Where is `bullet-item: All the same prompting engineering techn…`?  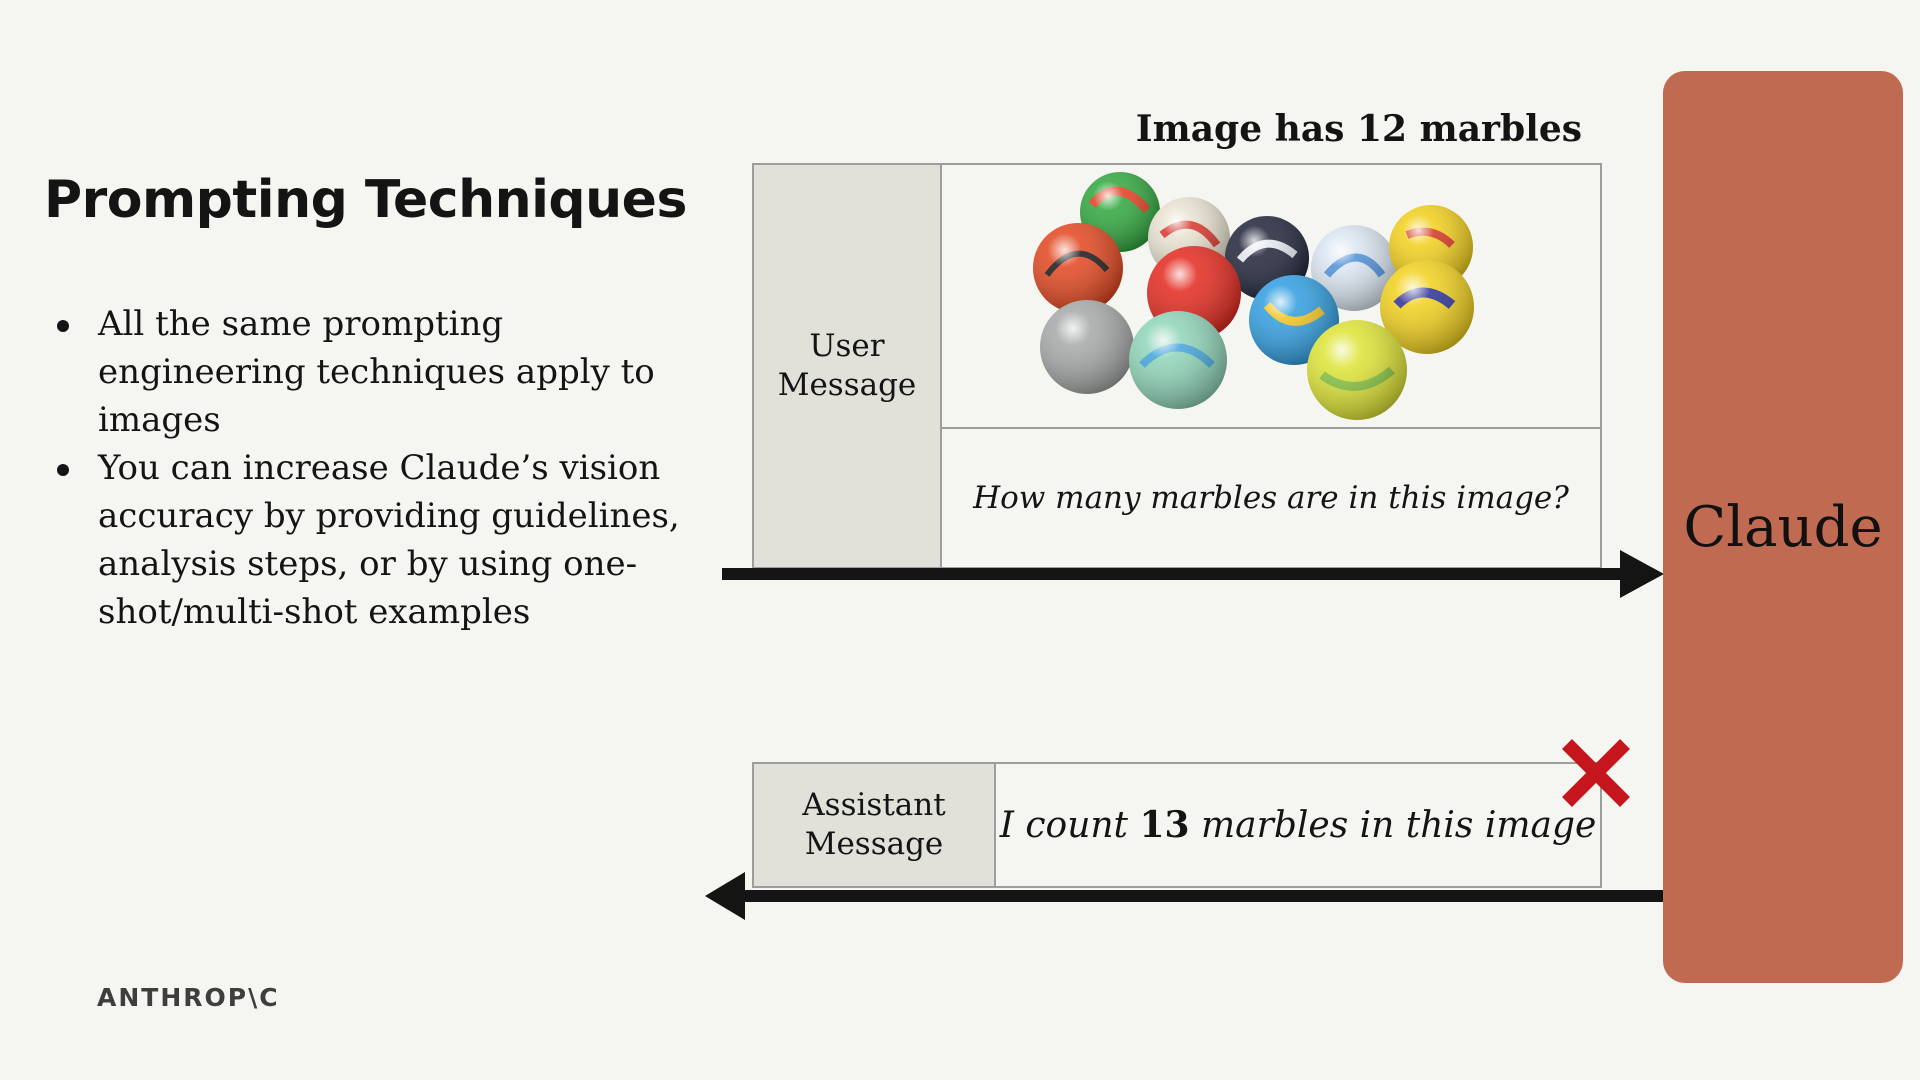 bullet-item: All the same prompting engineering techn… is located at coordinates (375, 372).